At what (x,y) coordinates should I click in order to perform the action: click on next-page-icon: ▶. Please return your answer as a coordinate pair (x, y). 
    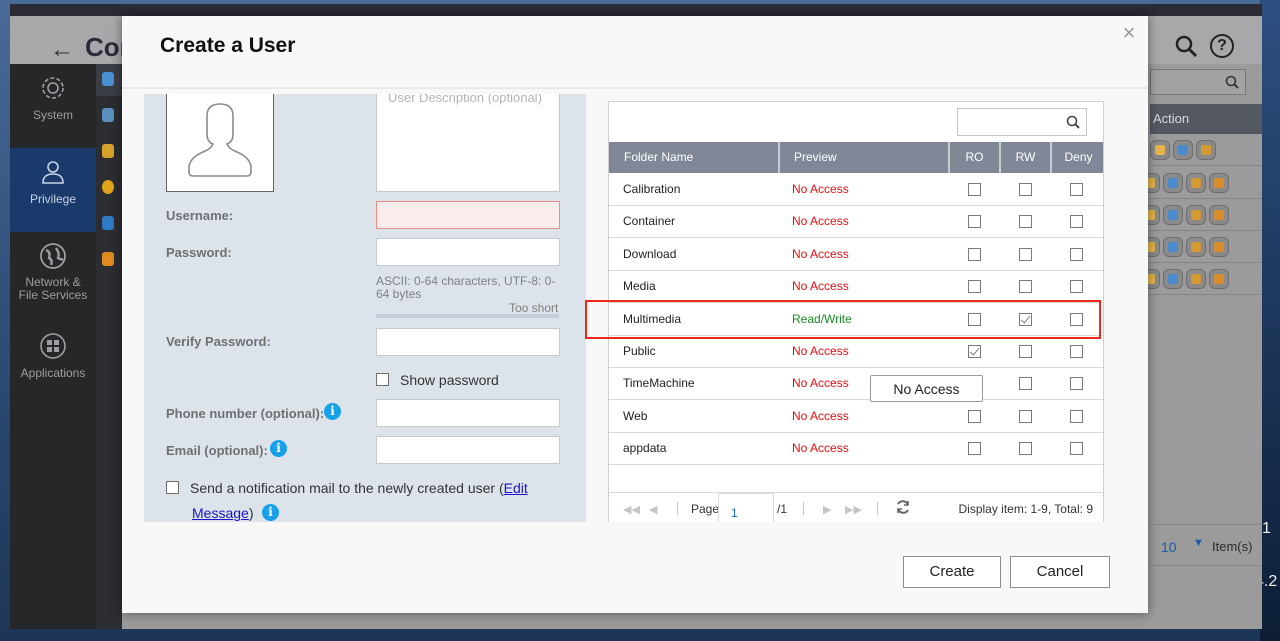
    Looking at the image, I should click on (827, 509).